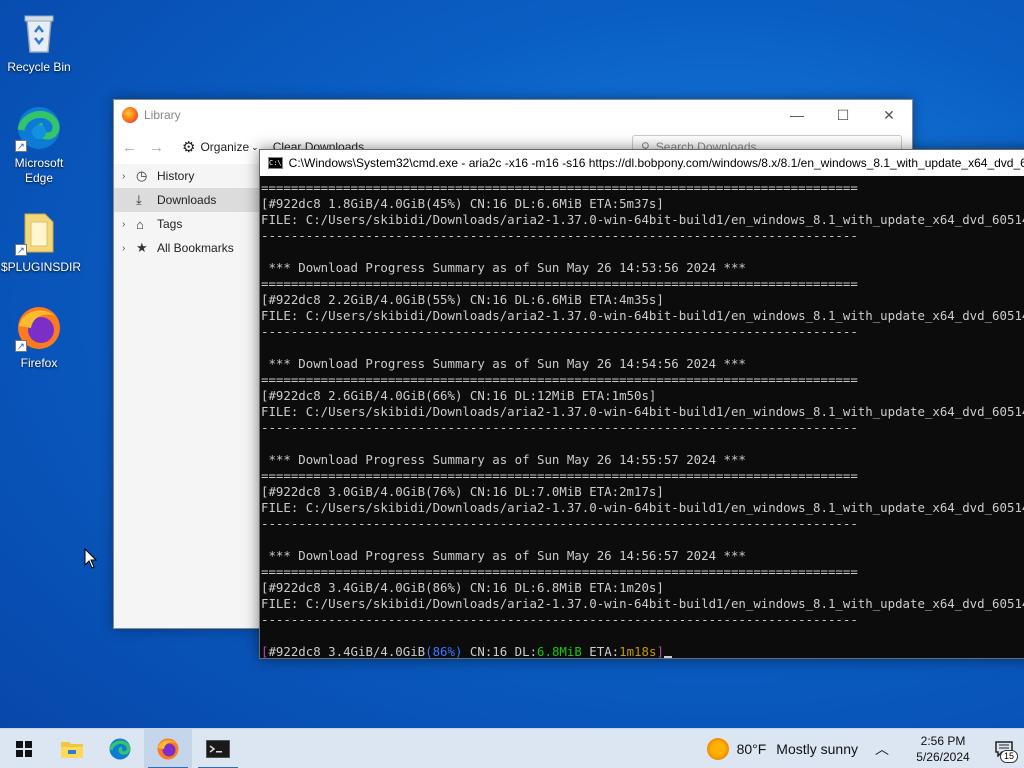 This screenshot has height=768, width=1024. What do you see at coordinates (512, 748) in the screenshot?
I see `taskbar: 80°F Mostly sunny ︿ 2:56 PM 5/26/2024 15` at bounding box center [512, 748].